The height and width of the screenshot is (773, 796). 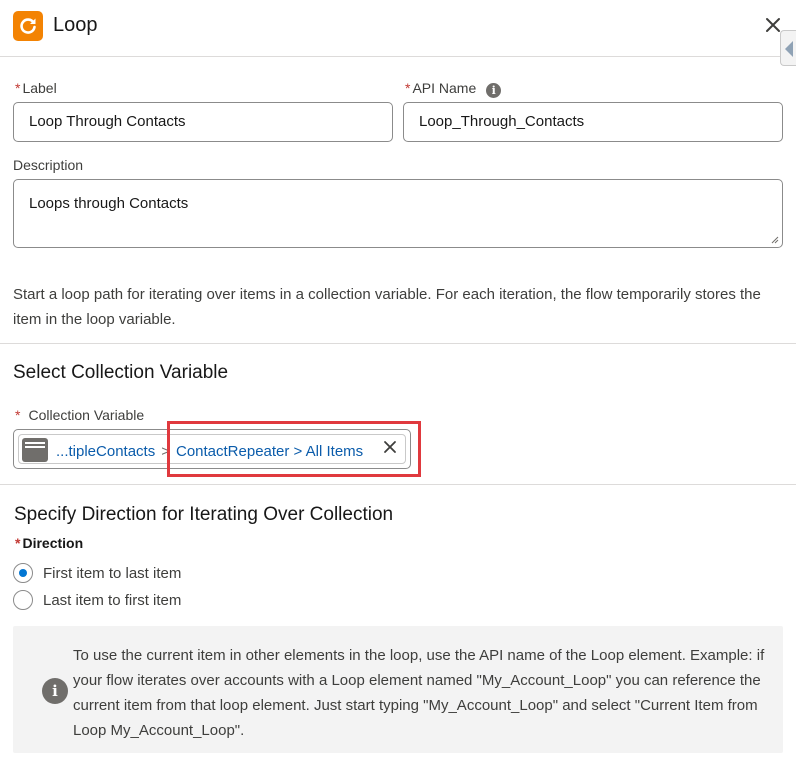 What do you see at coordinates (775, 240) in the screenshot?
I see `resize-grip-icon` at bounding box center [775, 240].